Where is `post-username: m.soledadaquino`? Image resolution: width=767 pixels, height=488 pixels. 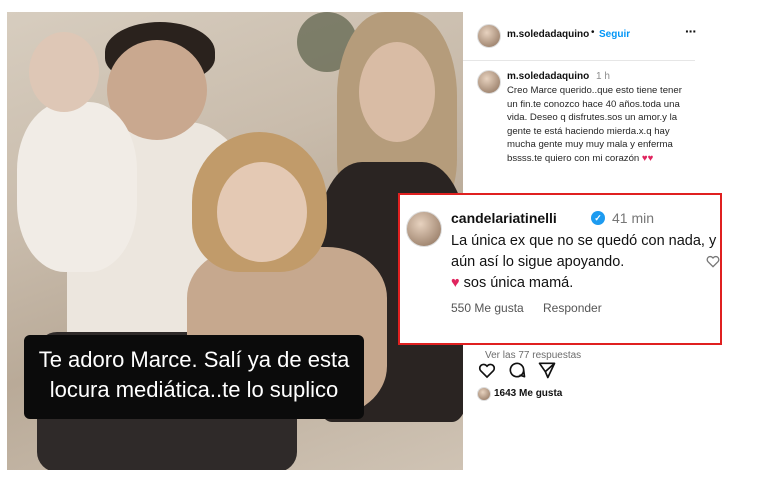 post-username: m.soledadaquino is located at coordinates (548, 76).